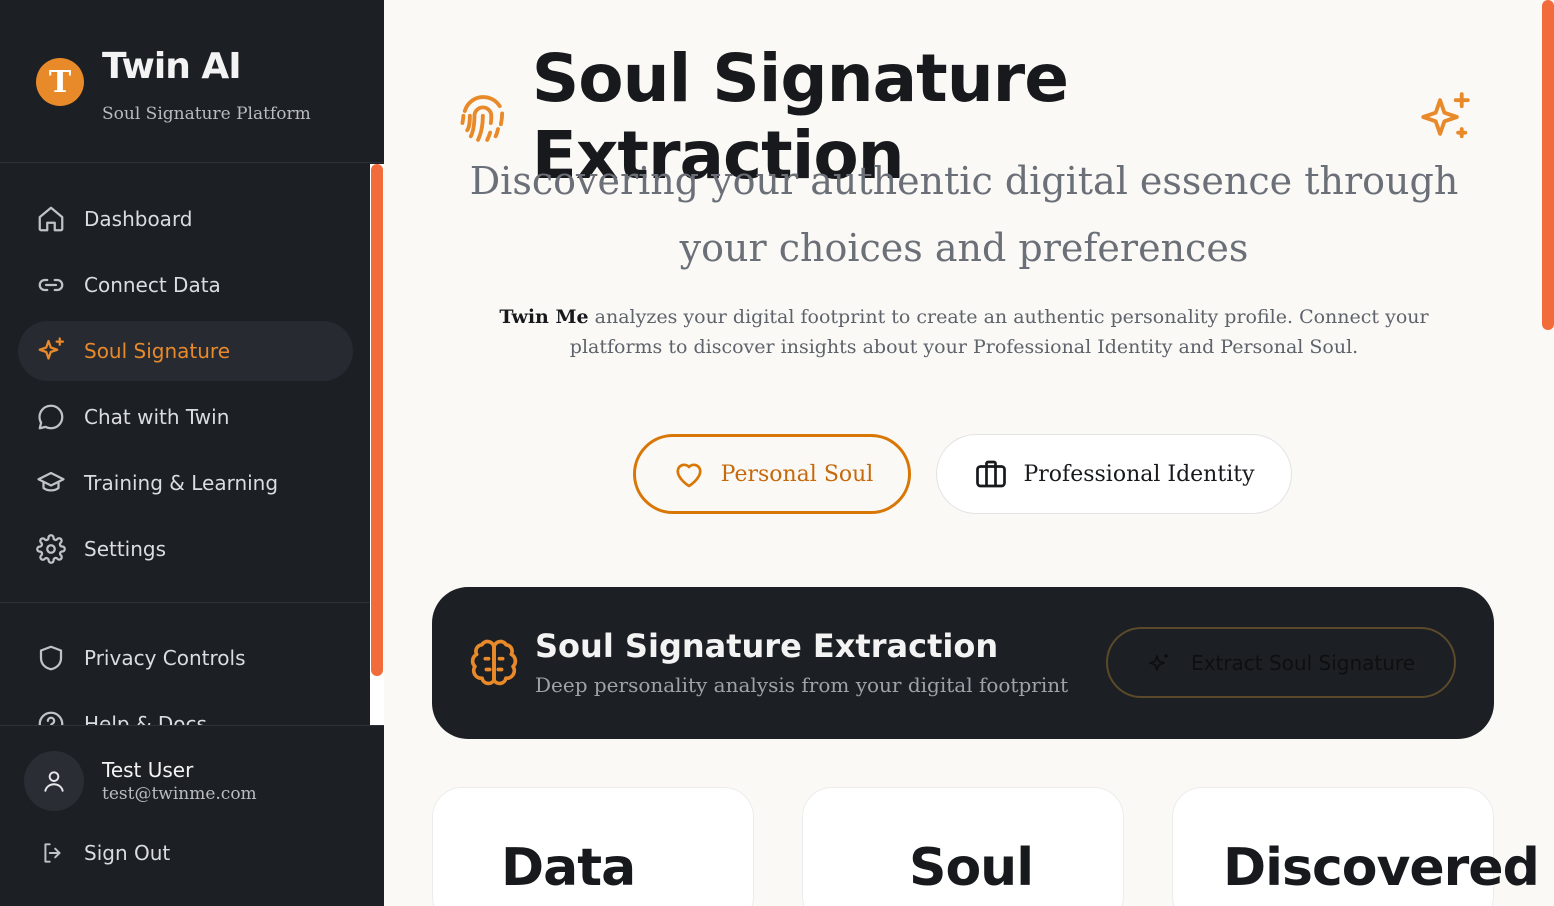 This screenshot has height=906, width=1554. I want to click on nav-divider, so click(185, 602).